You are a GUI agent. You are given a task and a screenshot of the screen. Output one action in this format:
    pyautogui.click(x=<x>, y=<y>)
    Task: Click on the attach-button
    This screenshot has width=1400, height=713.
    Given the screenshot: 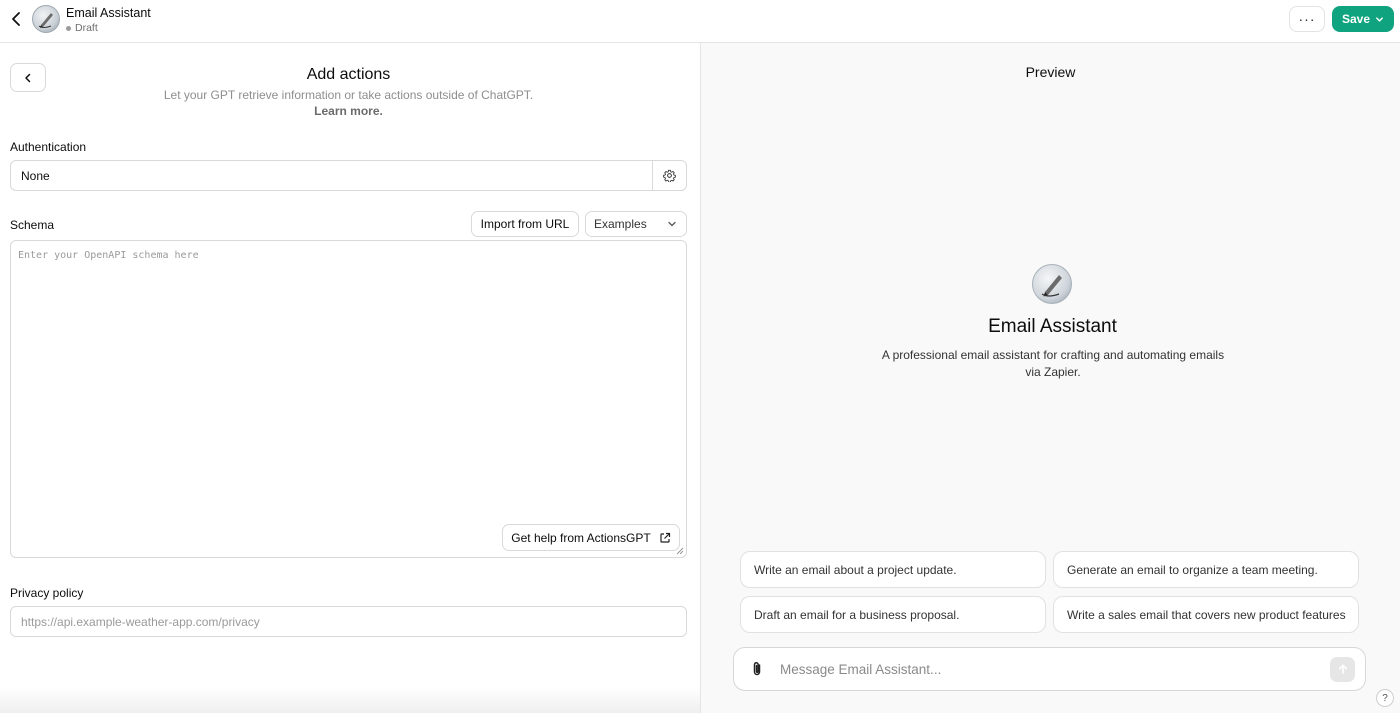 What is the action you would take?
    pyautogui.click(x=757, y=669)
    